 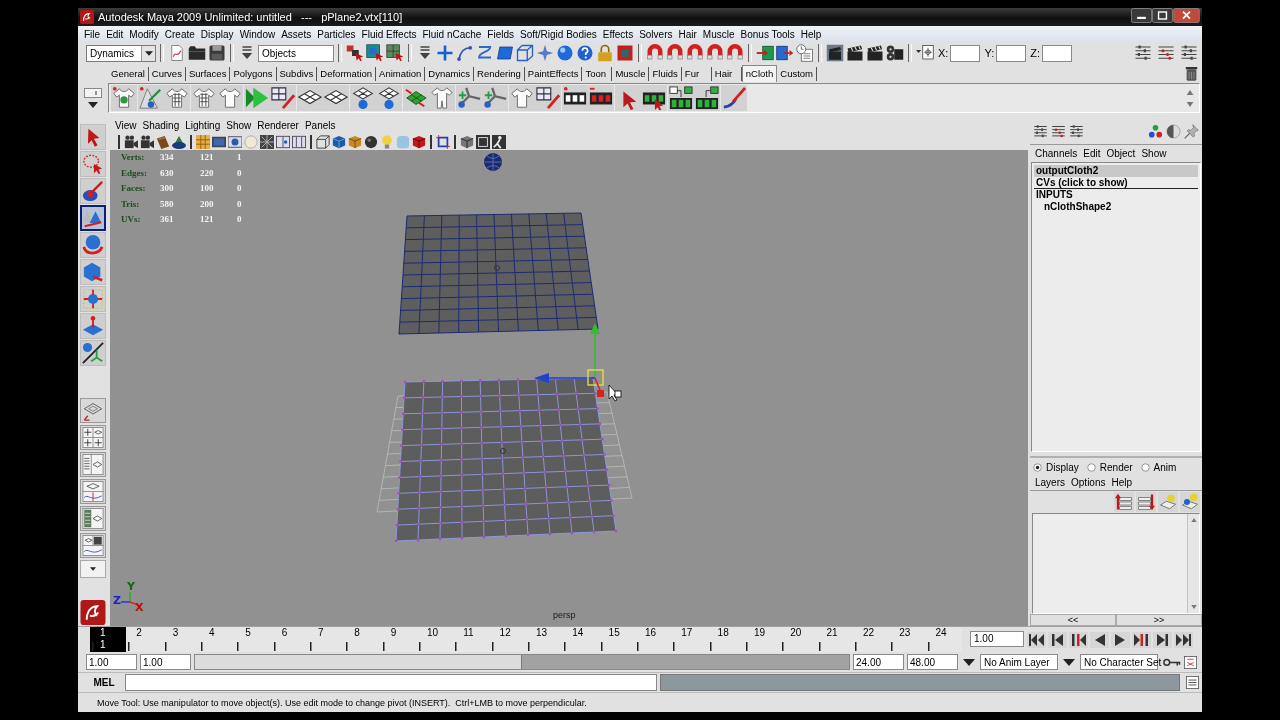 I want to click on menu-item: Lighting, so click(x=203, y=125).